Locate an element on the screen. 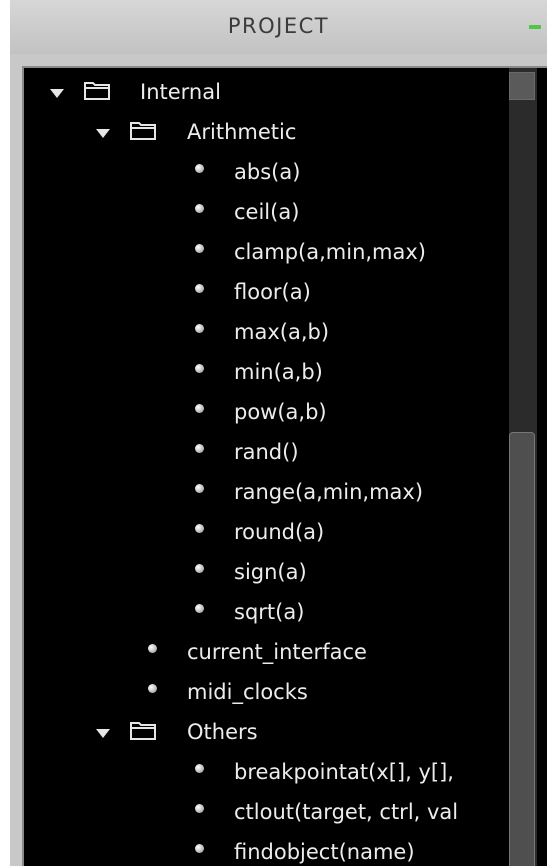  tree-leaf-label: floor(a) is located at coordinates (272, 292).